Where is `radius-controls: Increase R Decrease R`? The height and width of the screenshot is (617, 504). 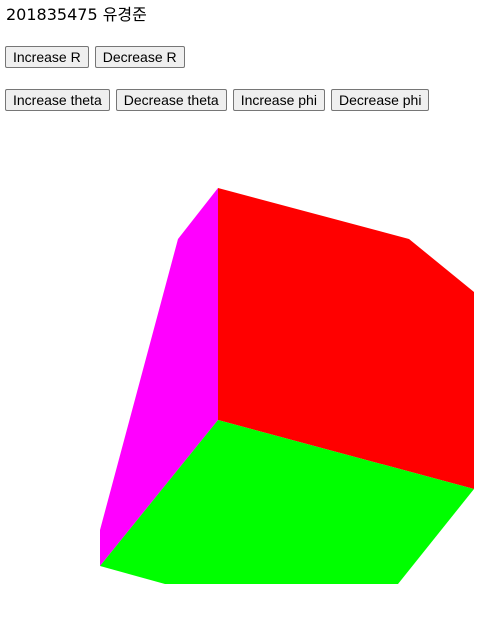
radius-controls: Increase R Decrease R is located at coordinates (95, 57).